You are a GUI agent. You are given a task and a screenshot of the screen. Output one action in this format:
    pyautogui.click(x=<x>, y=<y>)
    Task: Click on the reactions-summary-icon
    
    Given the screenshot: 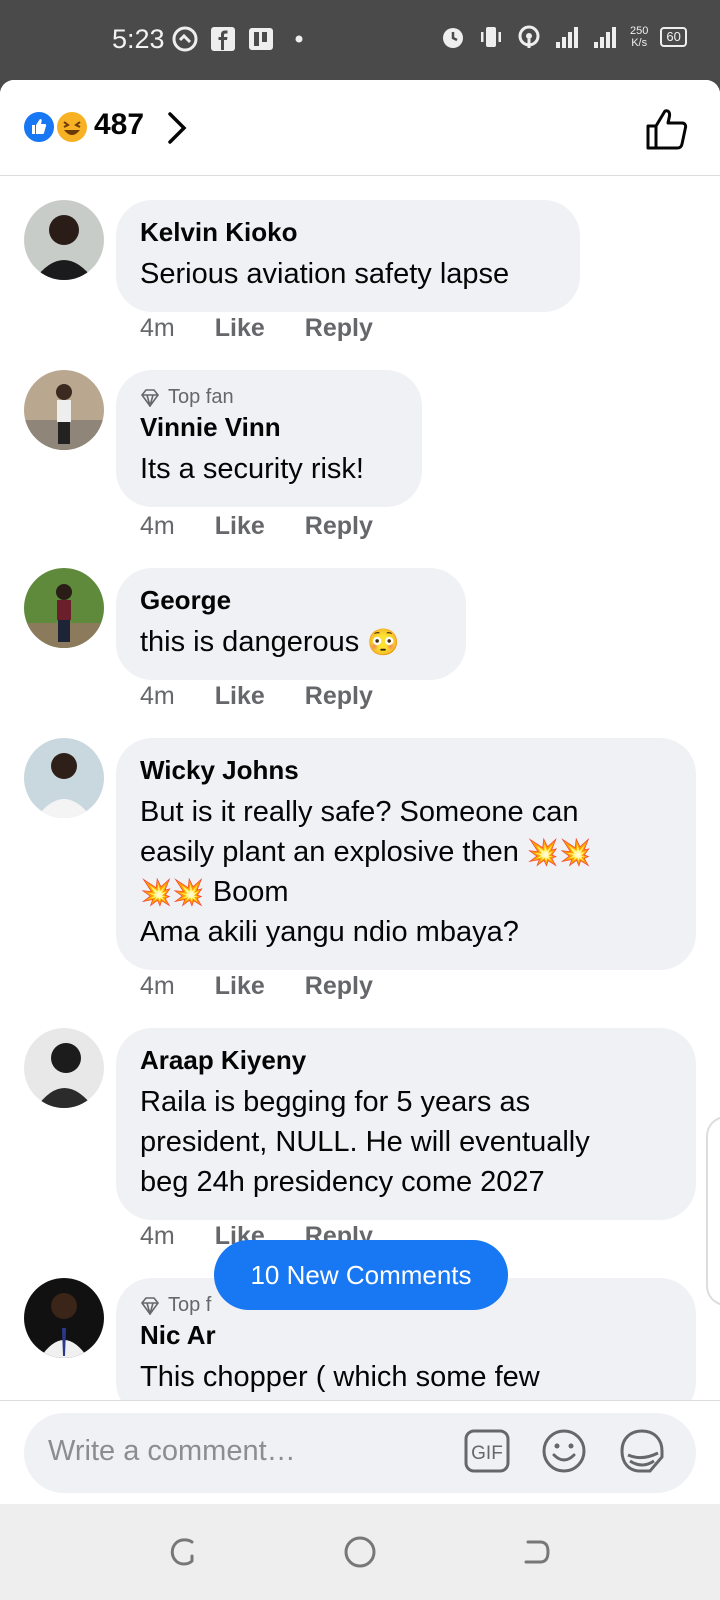 What is the action you would take?
    pyautogui.click(x=55, y=127)
    